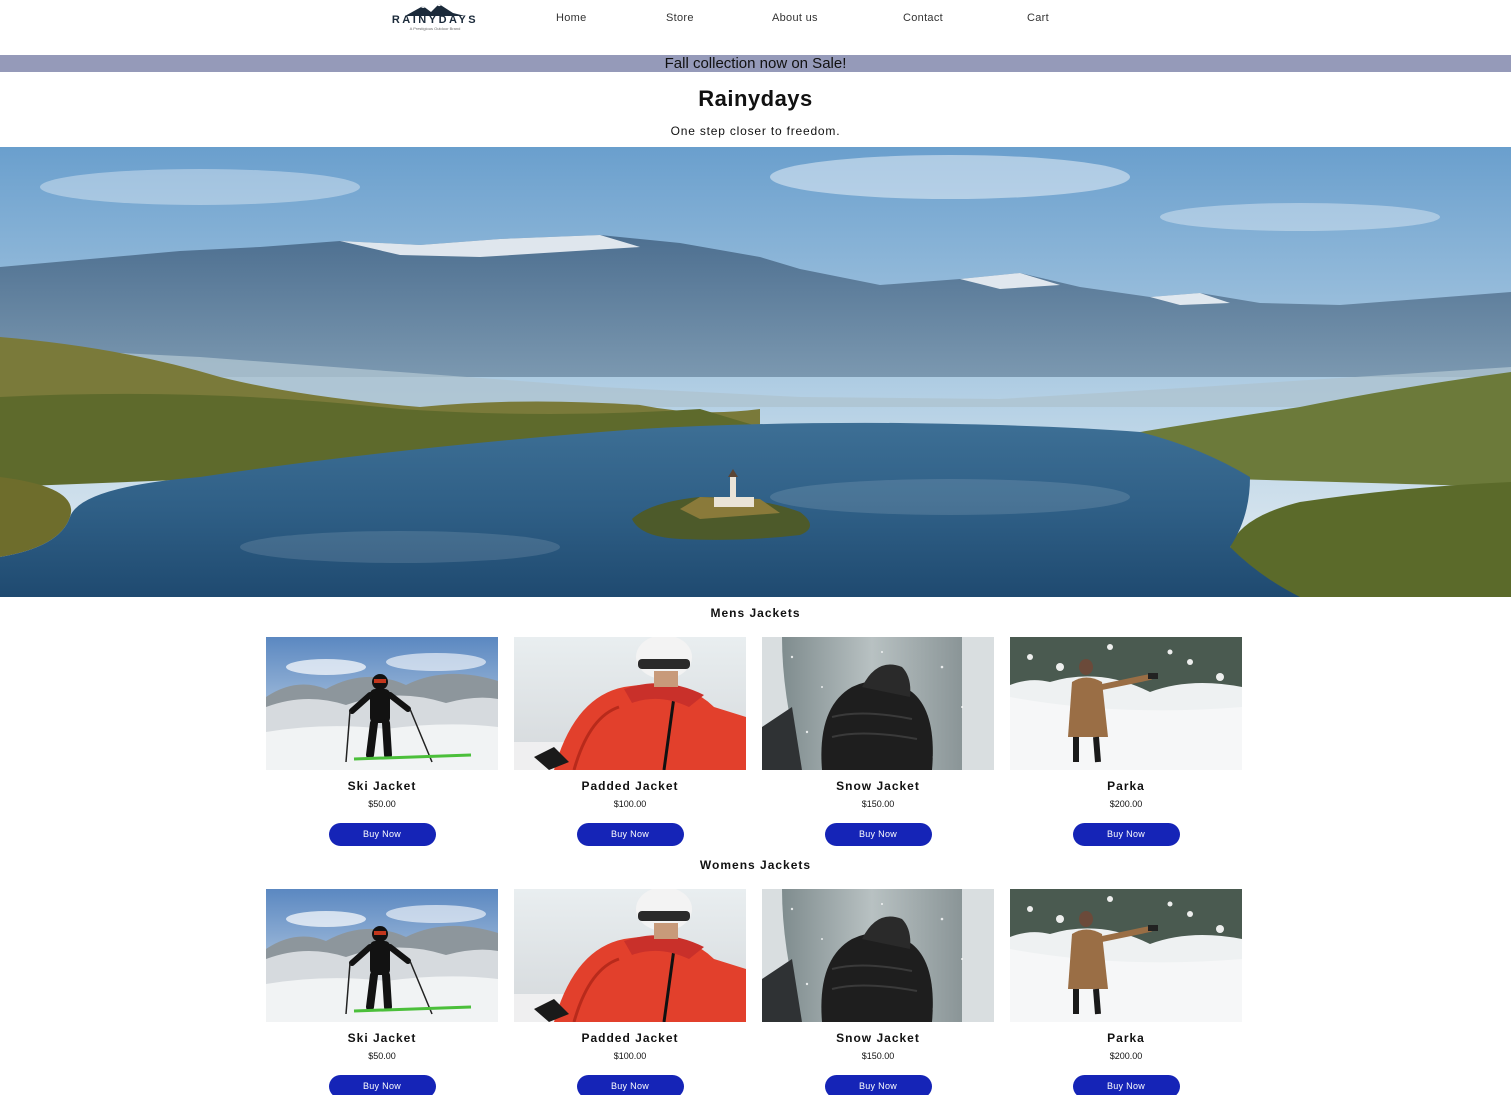 This screenshot has height=1095, width=1511. Describe the element at coordinates (1038, 18) in the screenshot. I see `nav-cart: Cart` at that location.